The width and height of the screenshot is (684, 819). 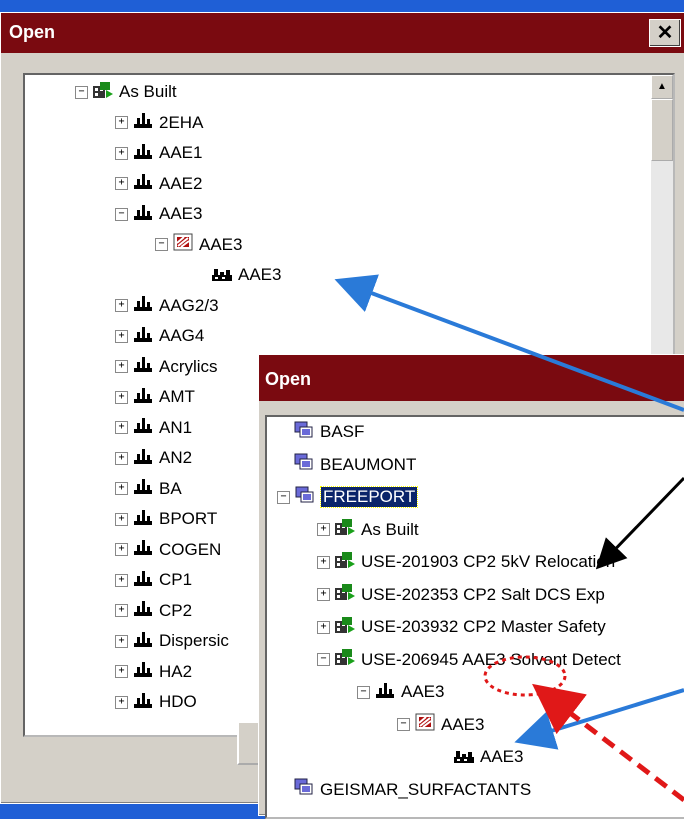 I want to click on tree-item: +2EHA, so click(x=159, y=123).